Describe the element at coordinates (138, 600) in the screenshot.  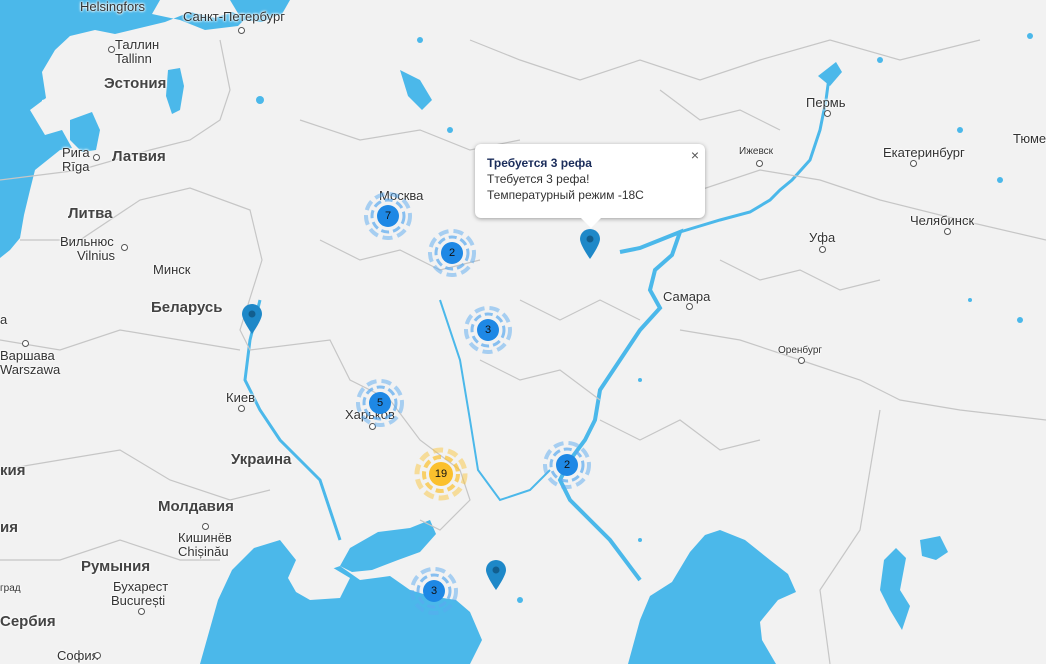
I see `label-bucharest: București` at that location.